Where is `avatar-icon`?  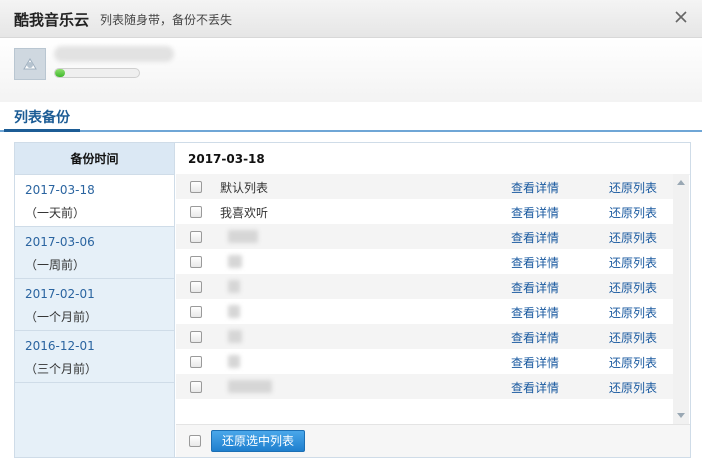 avatar-icon is located at coordinates (30, 64).